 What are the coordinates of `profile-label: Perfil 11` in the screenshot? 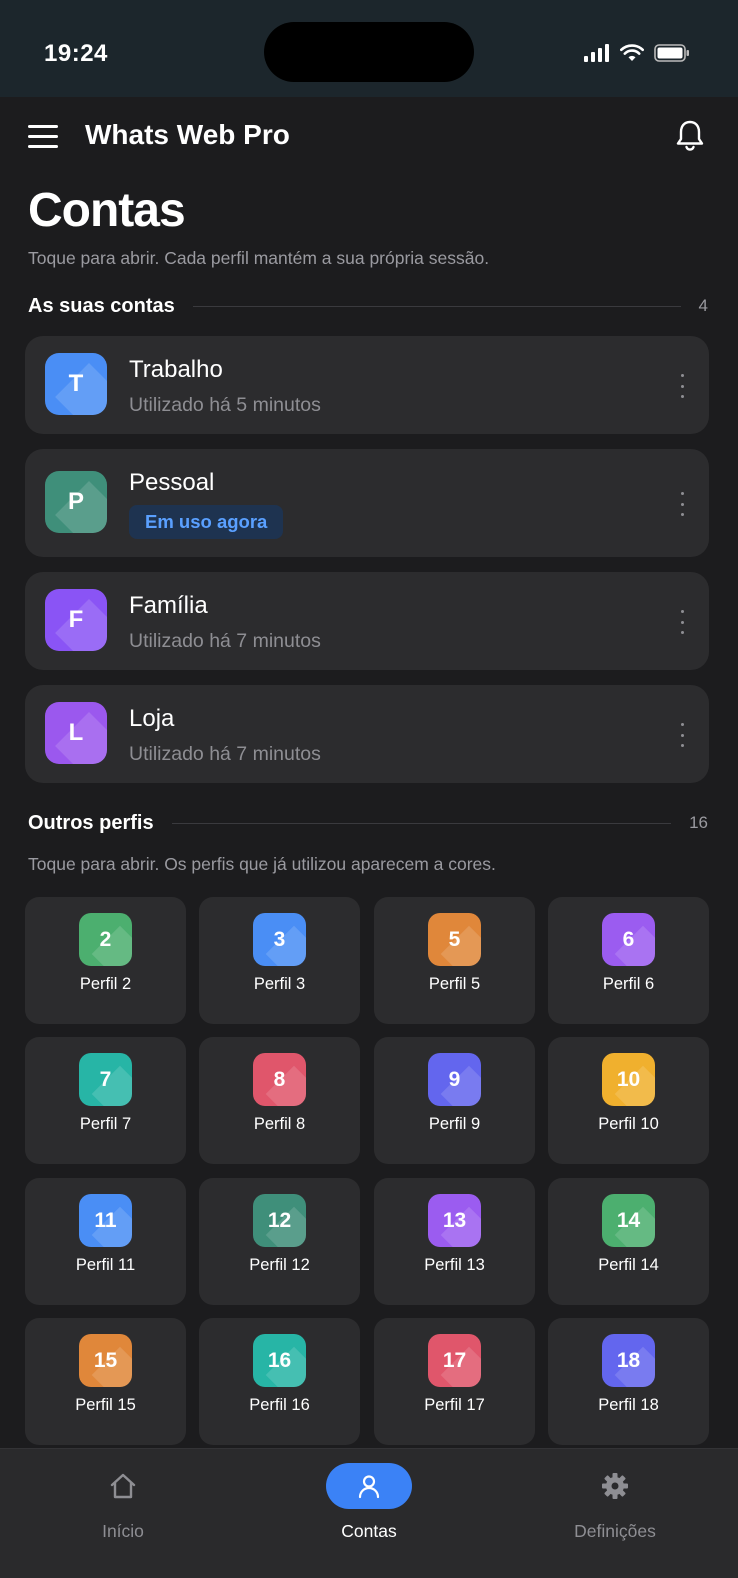 It's located at (105, 1265).